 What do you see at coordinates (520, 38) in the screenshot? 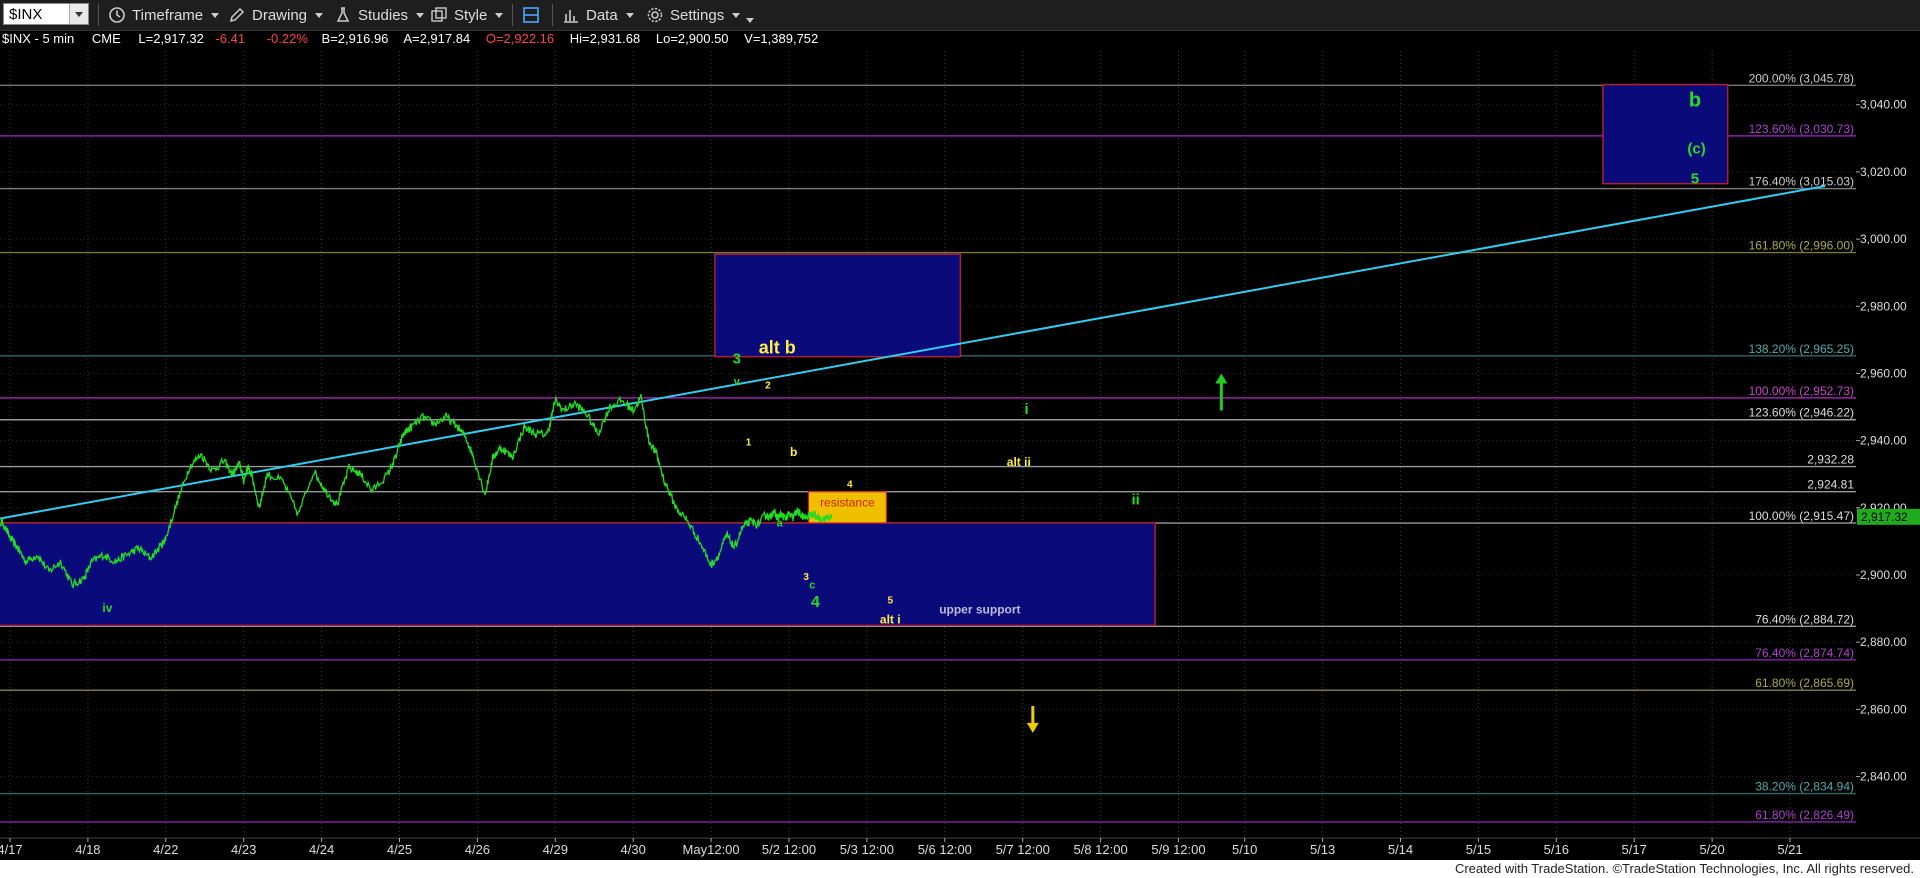
I see `open-label: O=2,922.16` at bounding box center [520, 38].